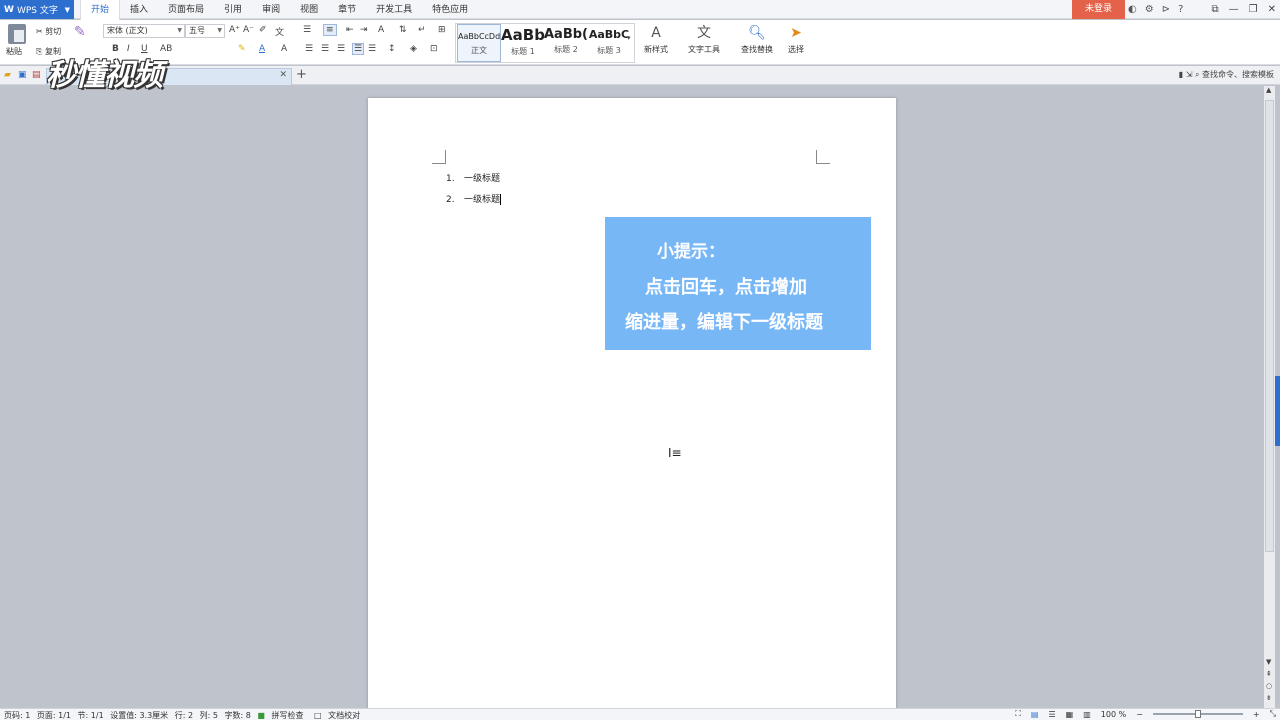  What do you see at coordinates (263, 30) in the screenshot?
I see `clear-format-icon: ✐` at bounding box center [263, 30].